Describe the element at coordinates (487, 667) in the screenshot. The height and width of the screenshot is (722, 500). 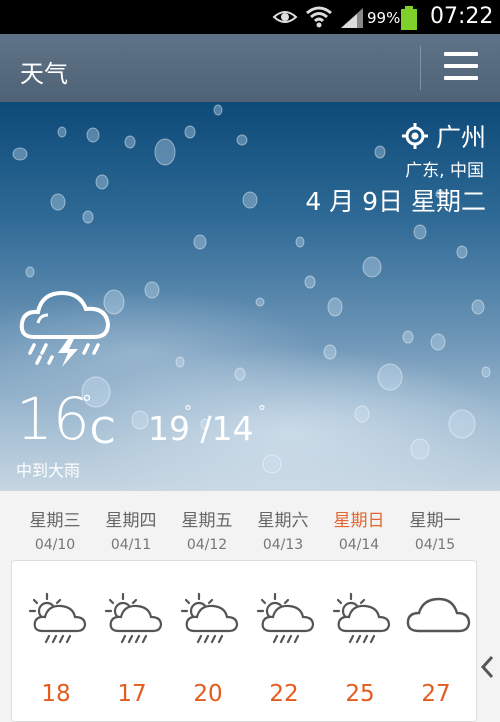
I see `chevron-left-icon` at that location.